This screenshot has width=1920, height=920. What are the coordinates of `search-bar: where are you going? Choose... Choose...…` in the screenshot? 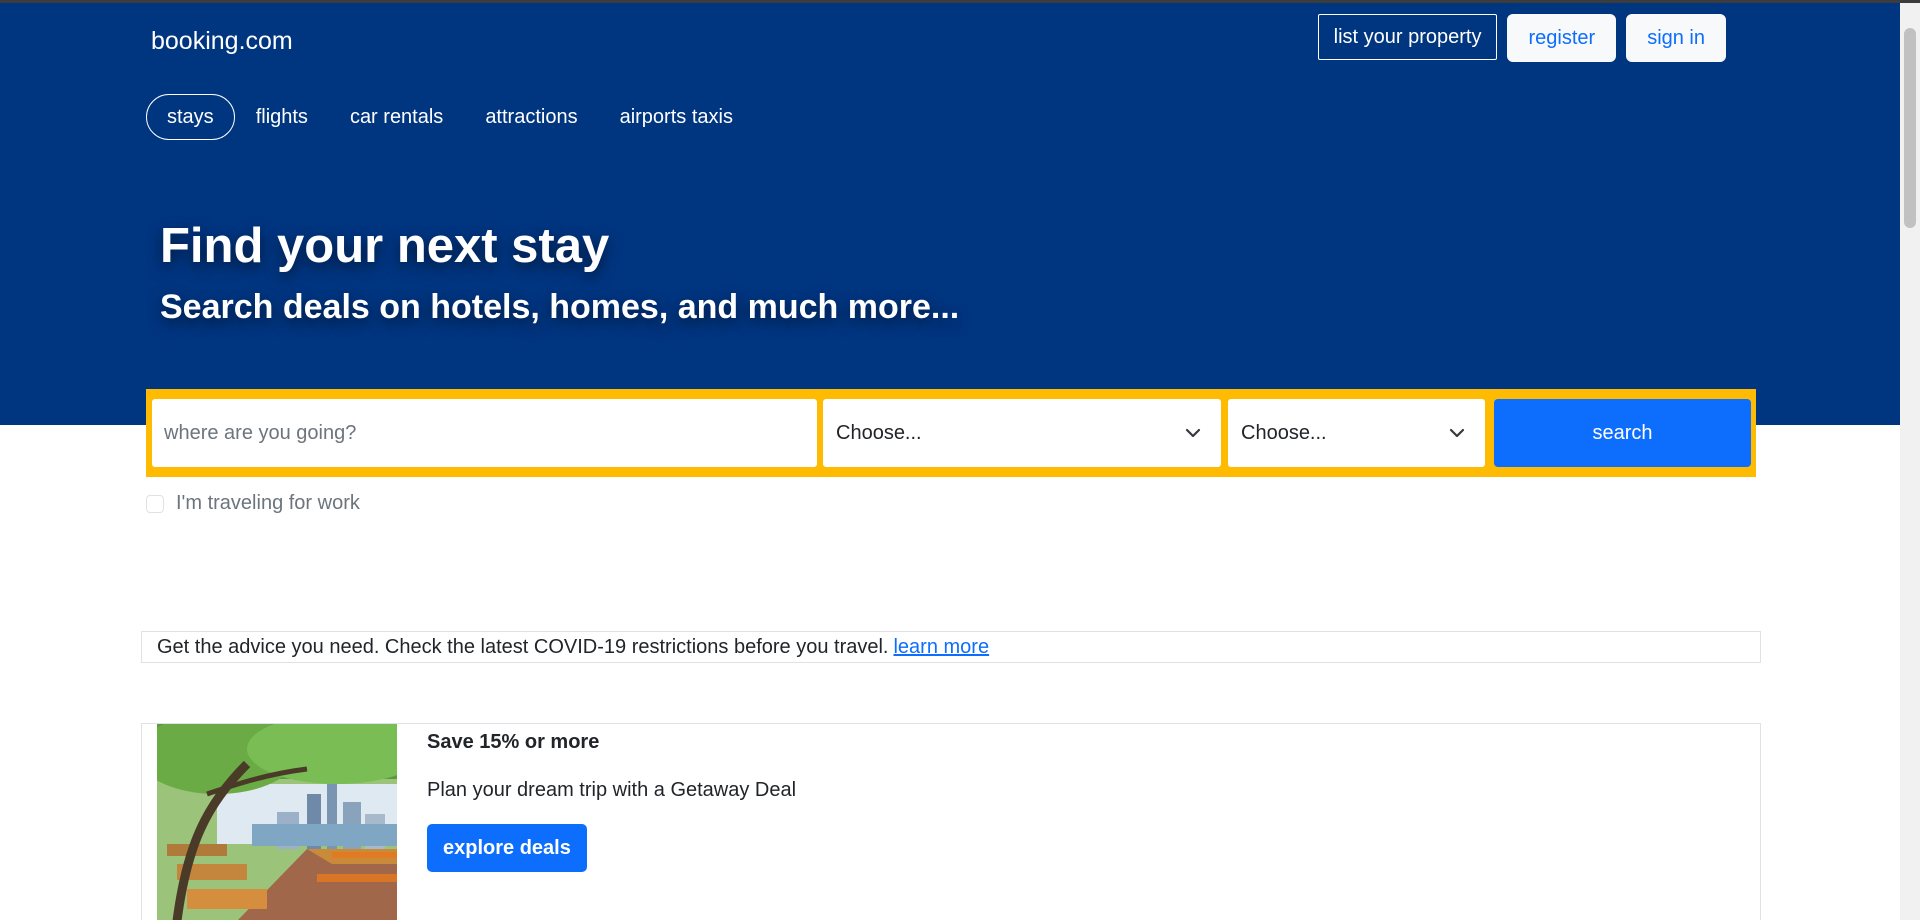 It's located at (951, 433).